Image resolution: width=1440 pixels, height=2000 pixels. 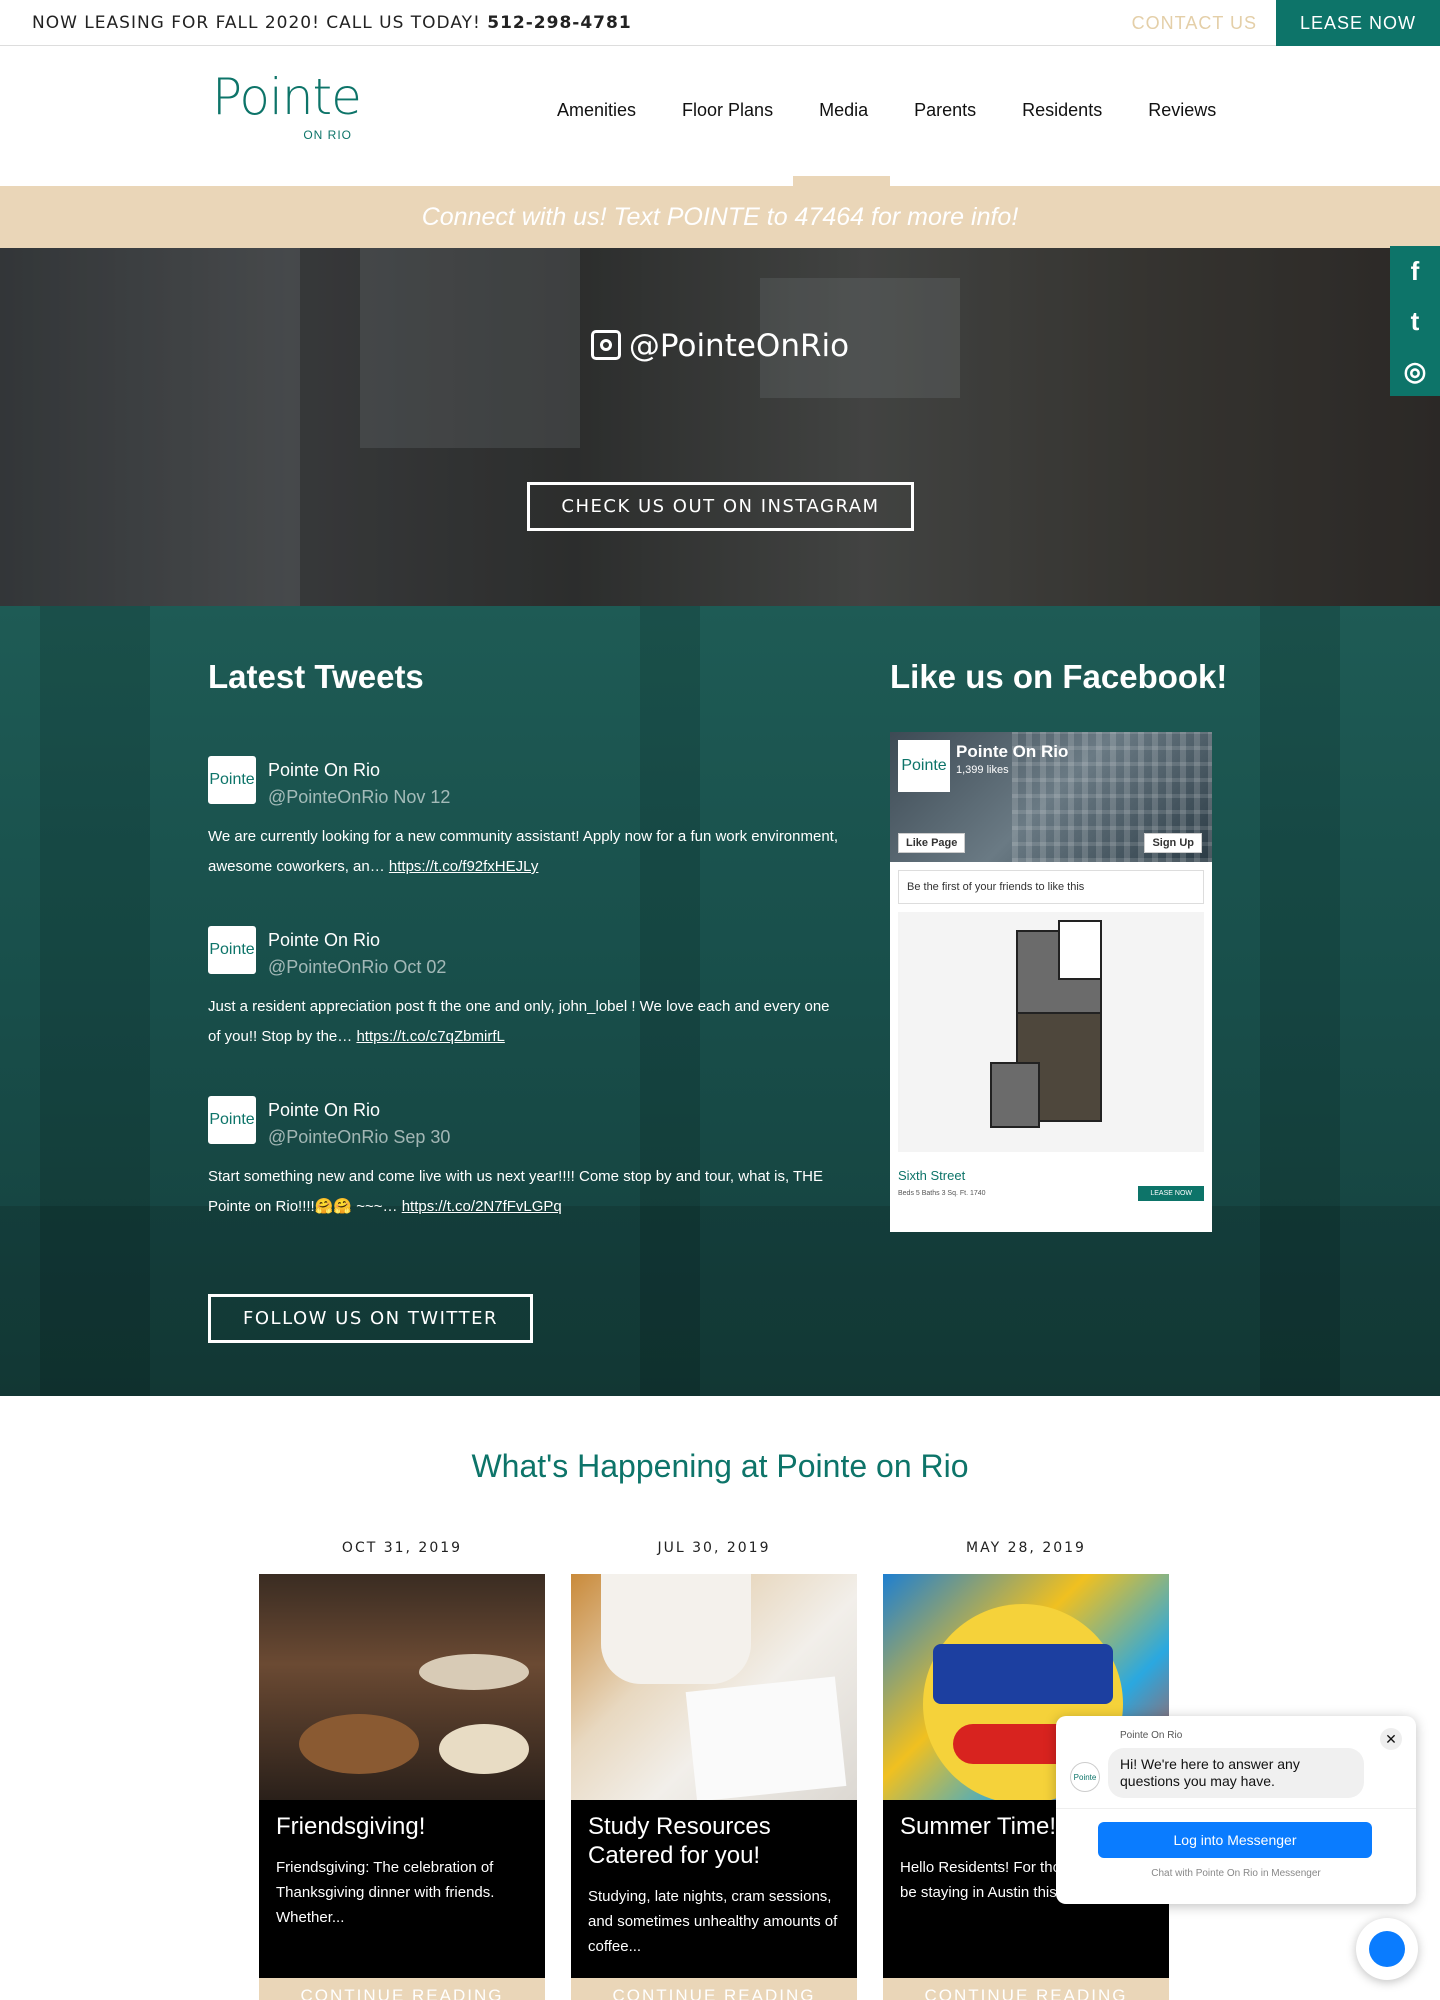 What do you see at coordinates (982, 770) in the screenshot?
I see `facebook-likes: 1,399 likes` at bounding box center [982, 770].